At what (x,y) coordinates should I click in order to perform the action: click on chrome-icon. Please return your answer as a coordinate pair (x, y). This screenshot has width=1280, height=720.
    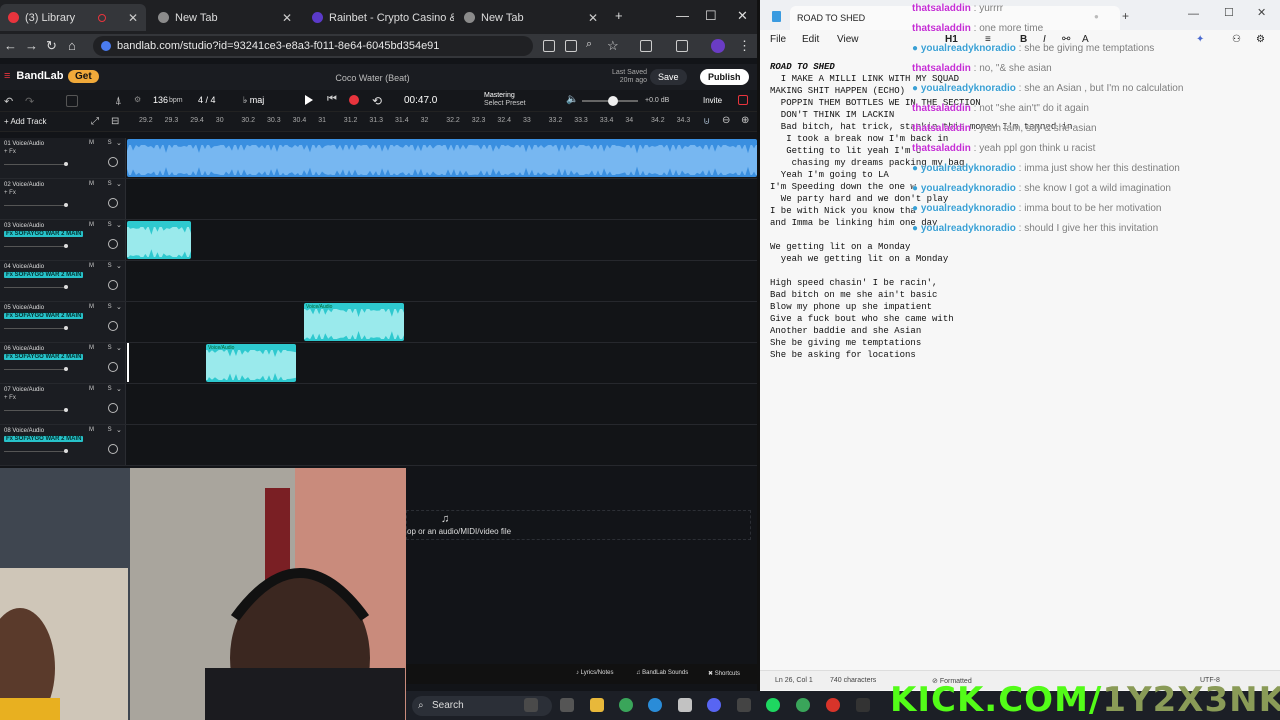
    Looking at the image, I should click on (626, 705).